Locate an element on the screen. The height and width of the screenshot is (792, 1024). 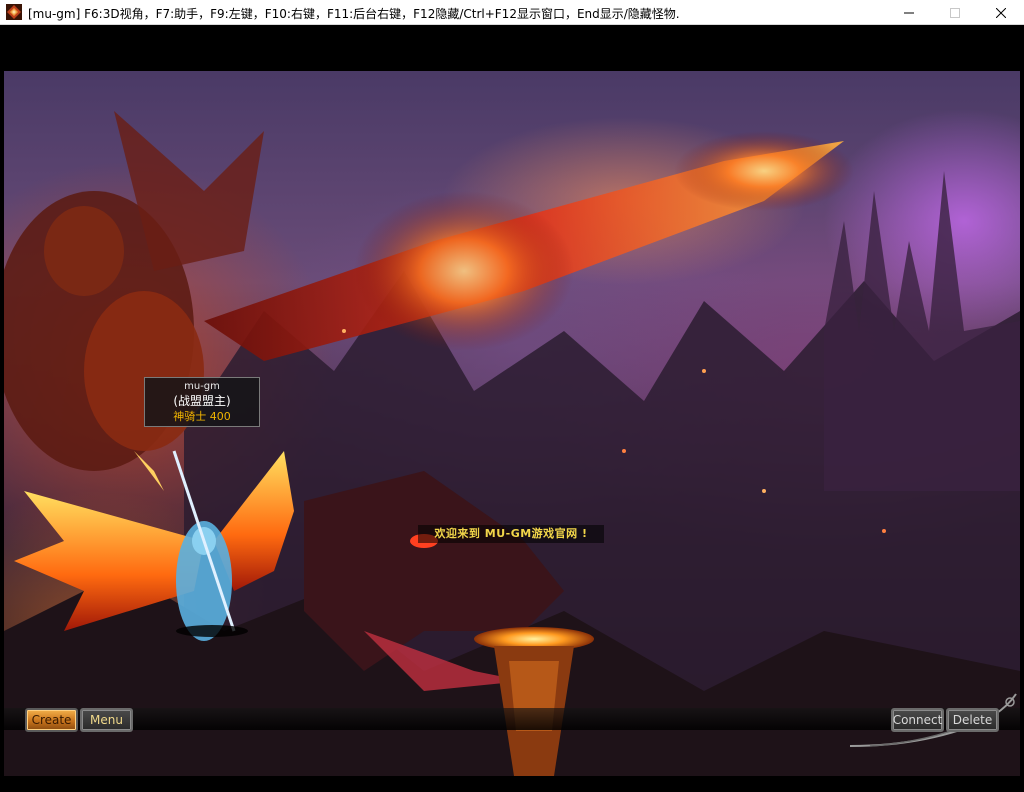
close-button is located at coordinates (1001, 12).